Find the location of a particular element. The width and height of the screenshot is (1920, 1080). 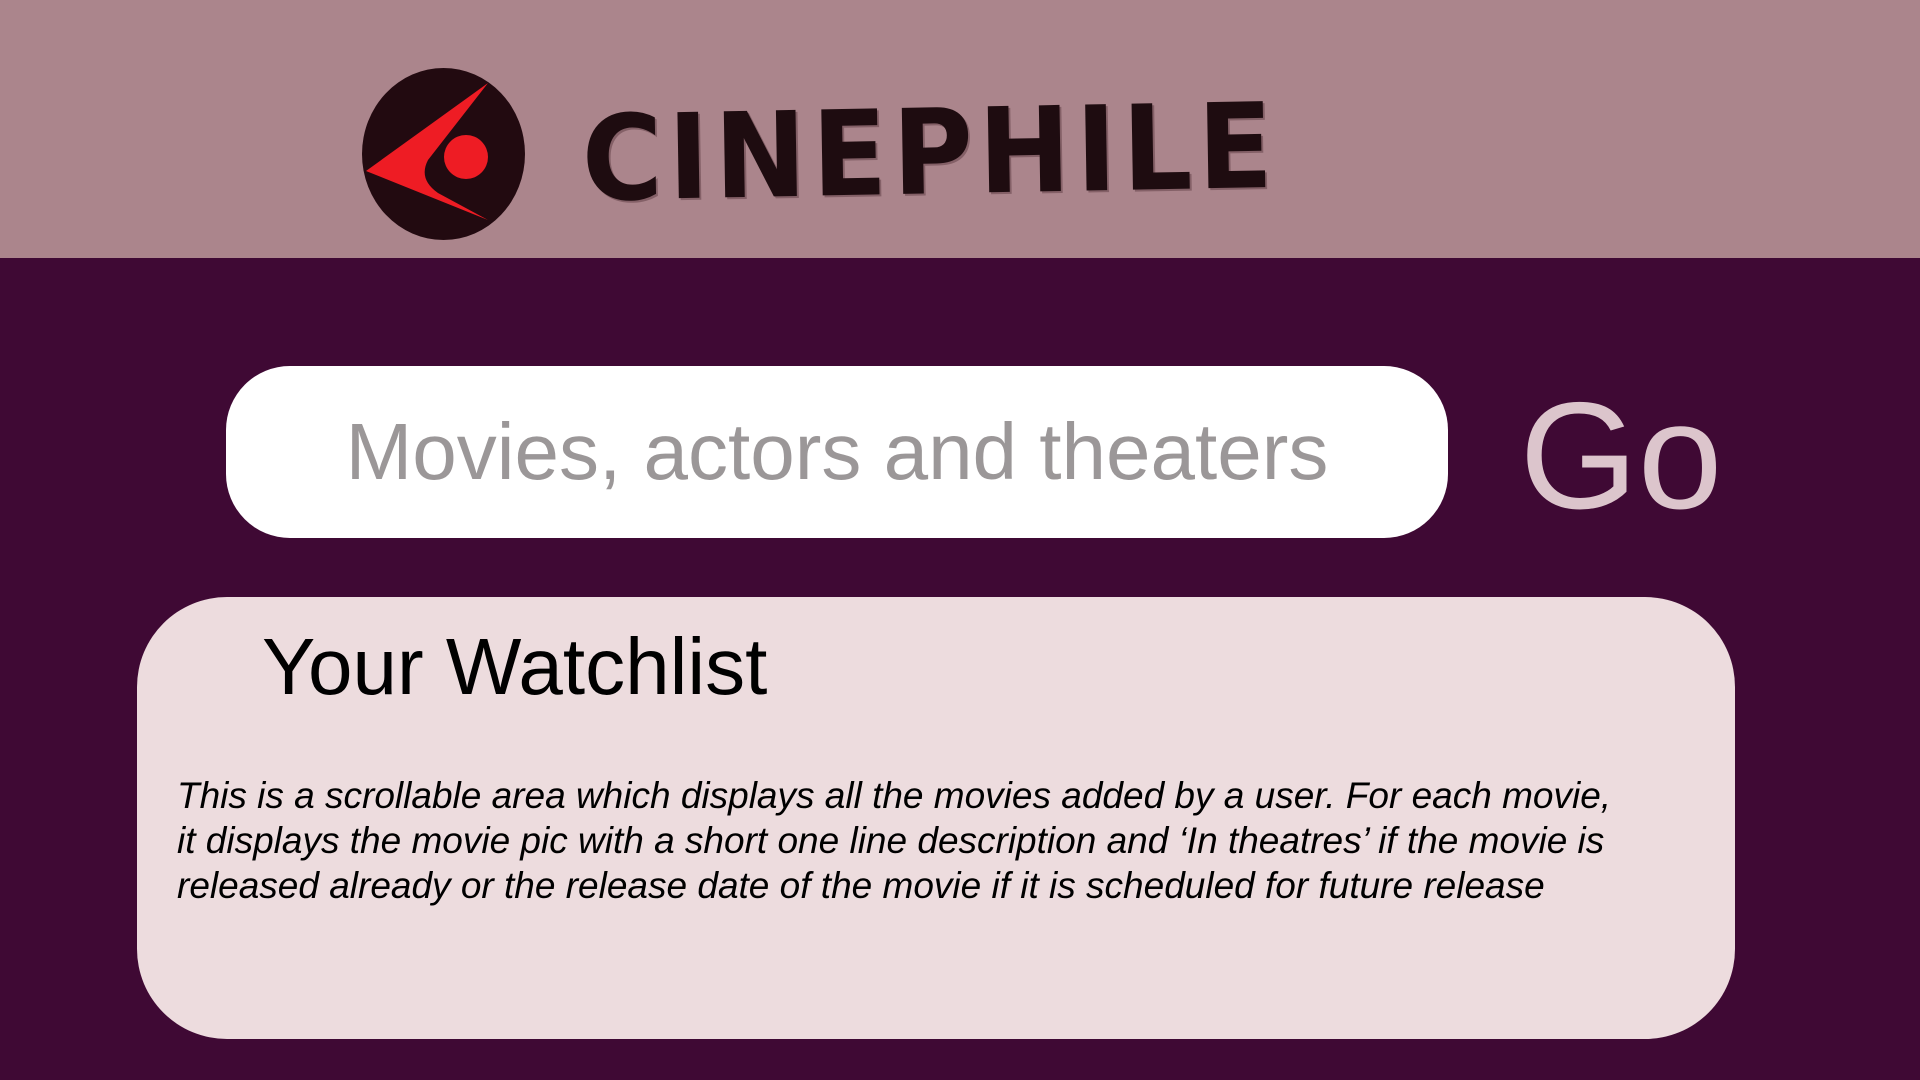

go-button: Go is located at coordinates (1621, 456).